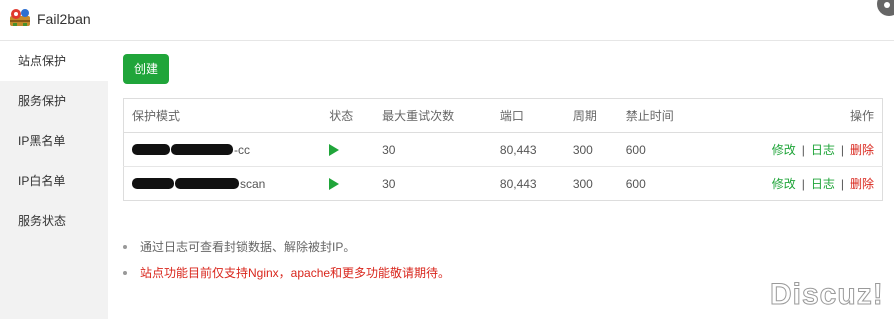 Image resolution: width=894 pixels, height=319 pixels. What do you see at coordinates (54, 61) in the screenshot?
I see `sidebar-item-site-protection: 站点保护` at bounding box center [54, 61].